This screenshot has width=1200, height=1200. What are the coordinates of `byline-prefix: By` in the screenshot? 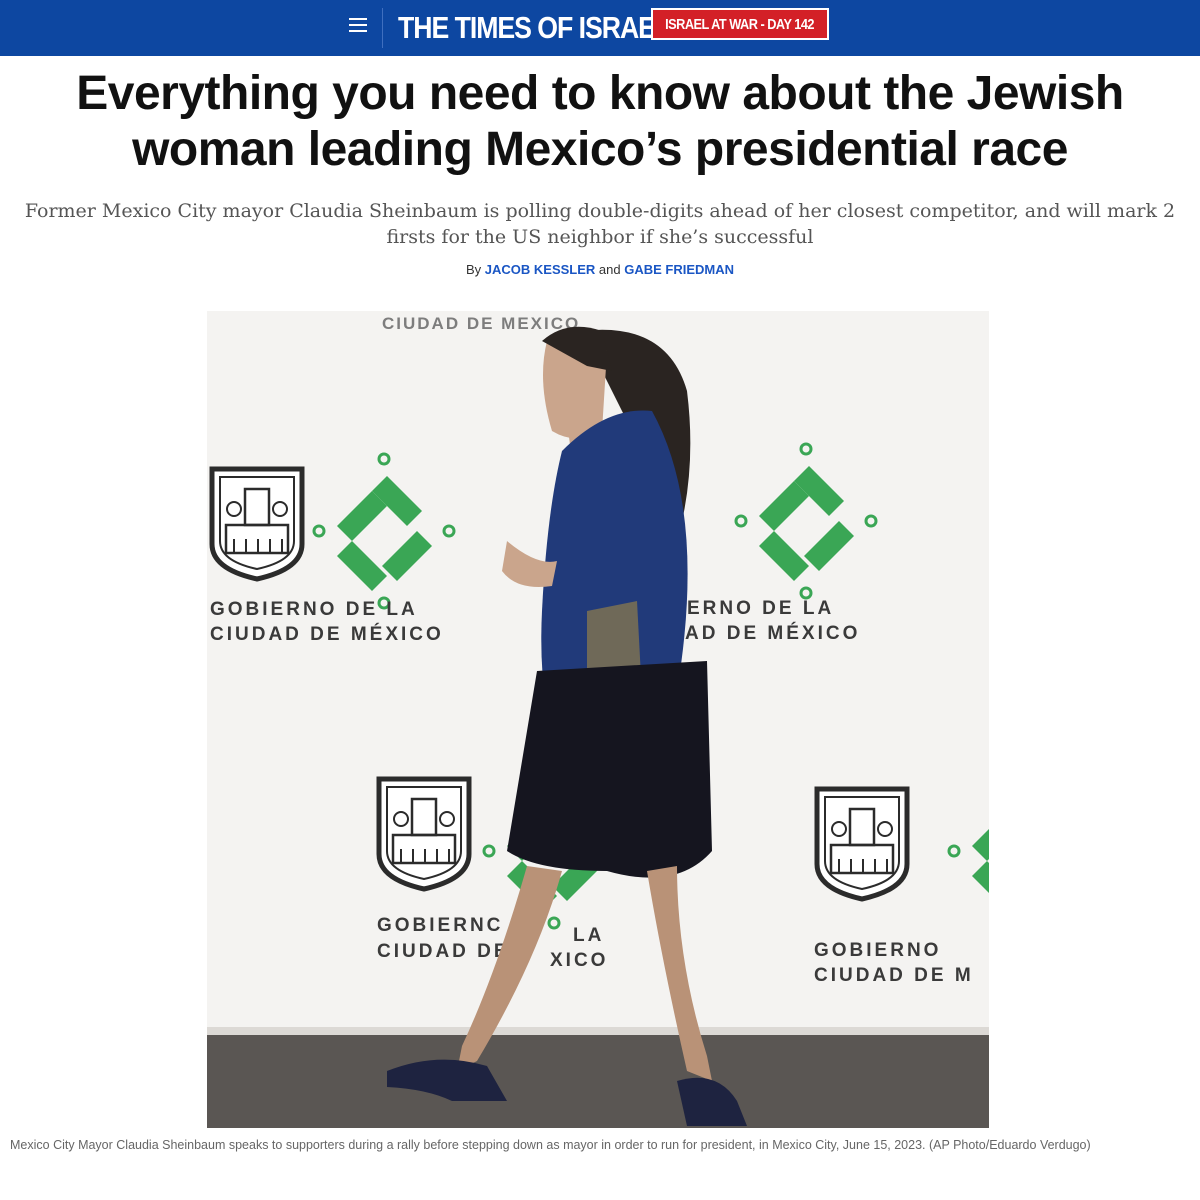 It's located at (473, 269).